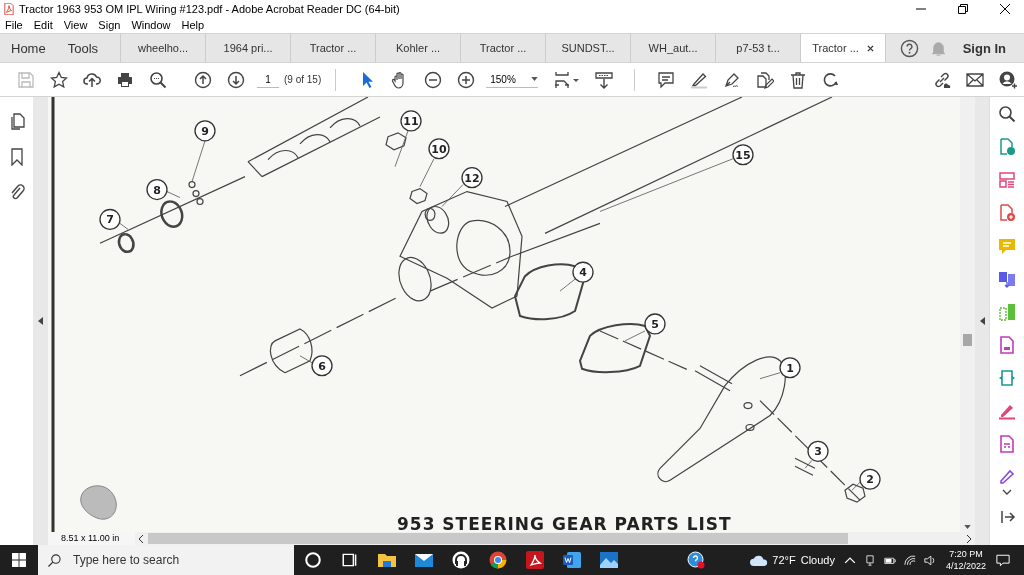 Image resolution: width=1024 pixels, height=575 pixels. I want to click on callout-label: 10, so click(439, 149).